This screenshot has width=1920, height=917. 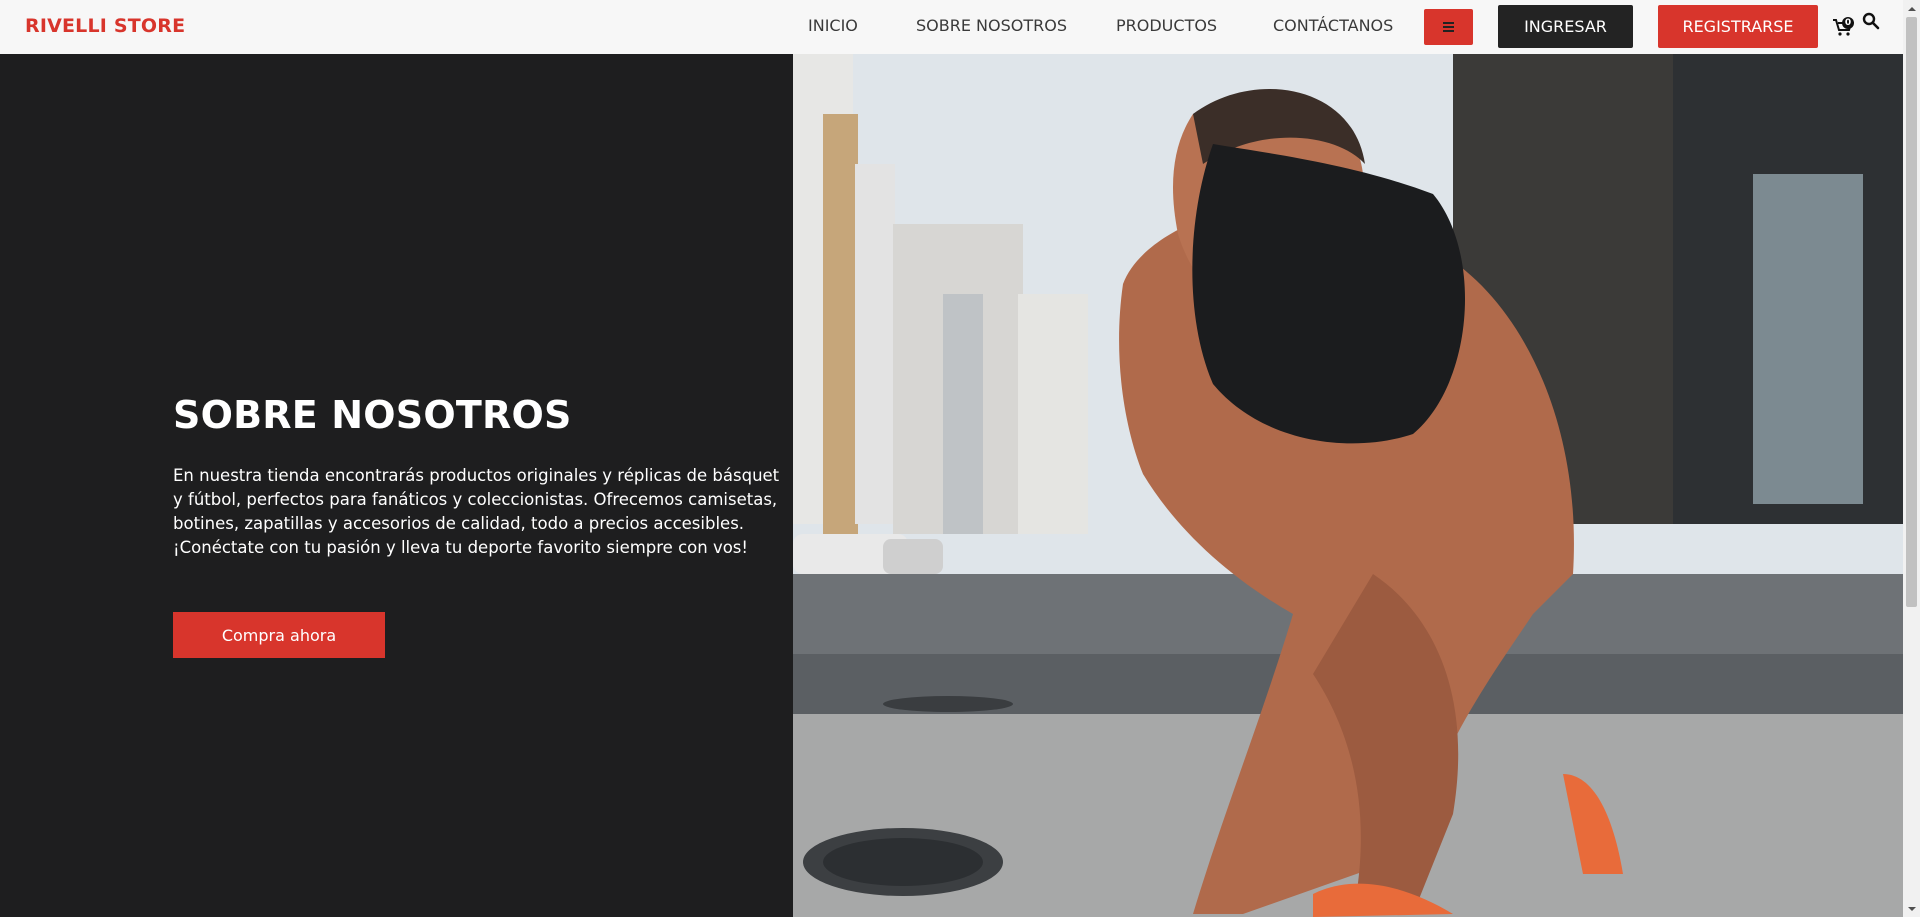 What do you see at coordinates (1871, 21) in the screenshot?
I see `search-icon` at bounding box center [1871, 21].